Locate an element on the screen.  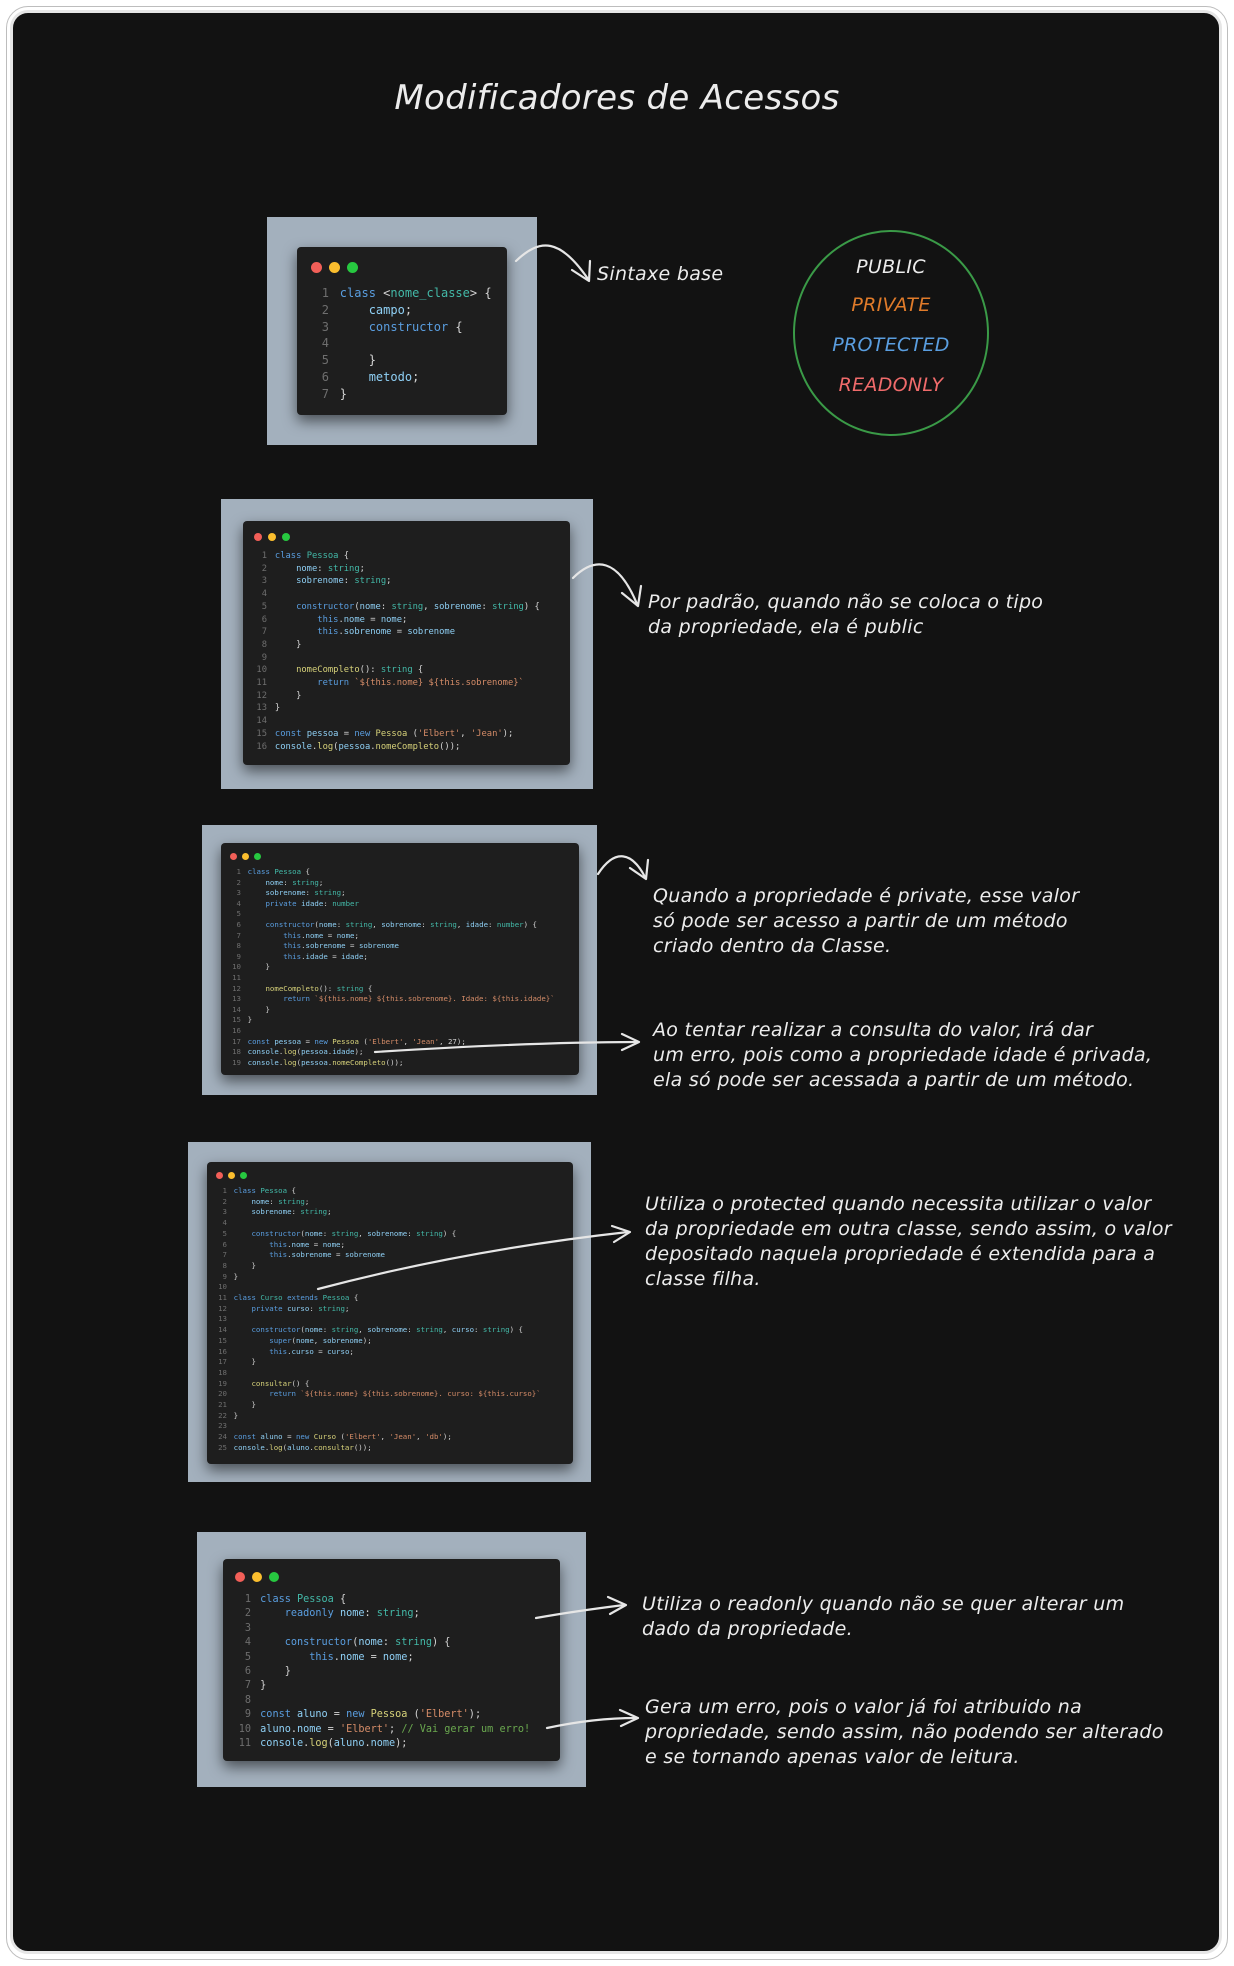
arrow-readonly is located at coordinates (580, 1611).